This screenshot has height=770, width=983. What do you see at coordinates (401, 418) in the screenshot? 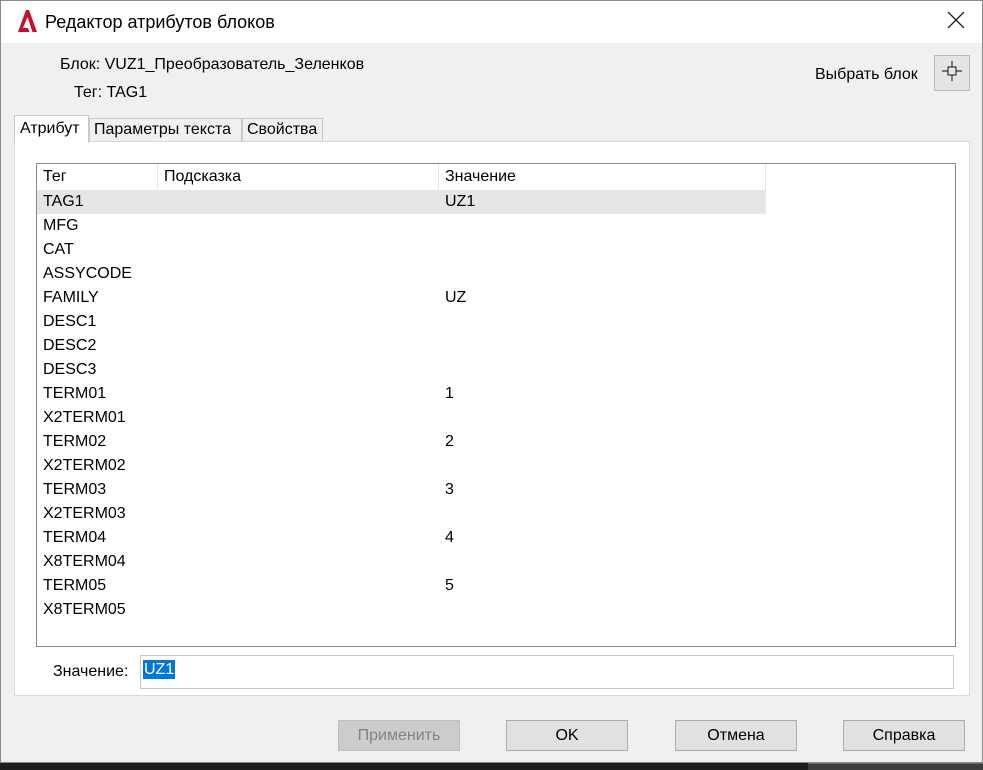
I see `table-row: X2TERM01` at bounding box center [401, 418].